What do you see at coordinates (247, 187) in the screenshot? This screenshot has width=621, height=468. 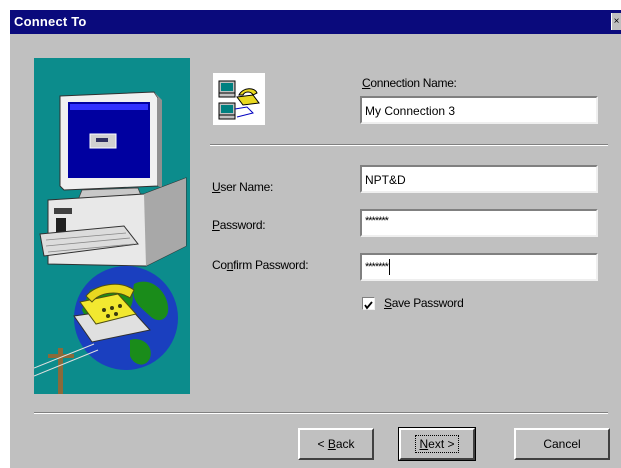 I see `user-name-label-text: ser Name:` at bounding box center [247, 187].